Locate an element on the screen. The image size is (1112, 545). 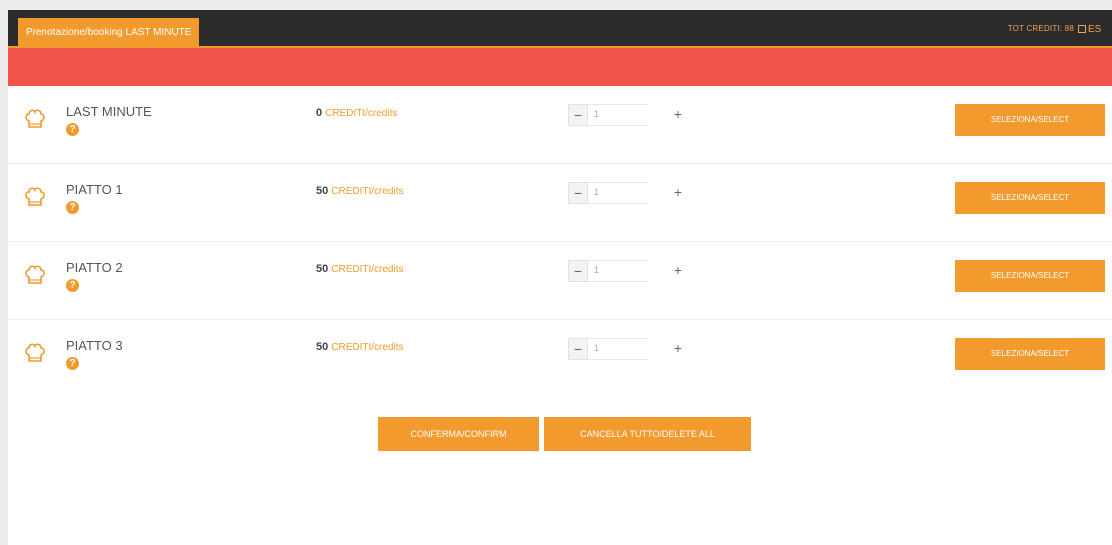
dish-name: LAST MINUTE is located at coordinates (109, 111).